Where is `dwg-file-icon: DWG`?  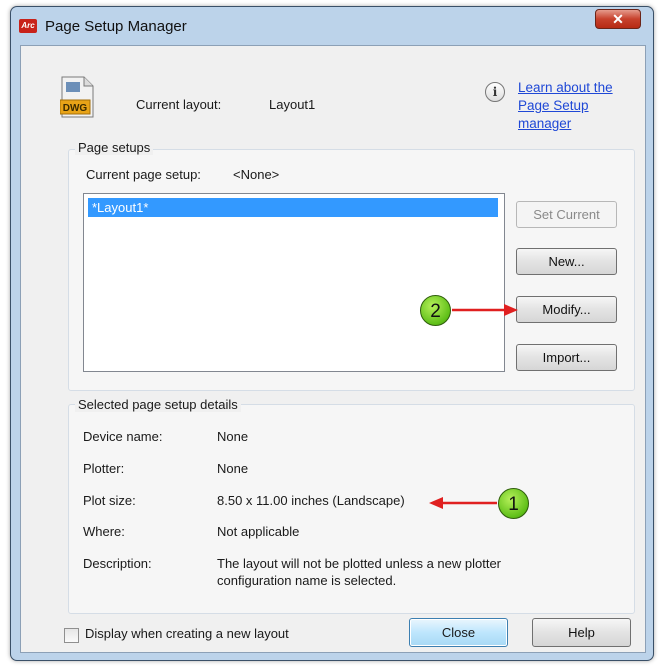 dwg-file-icon: DWG is located at coordinates (77, 97).